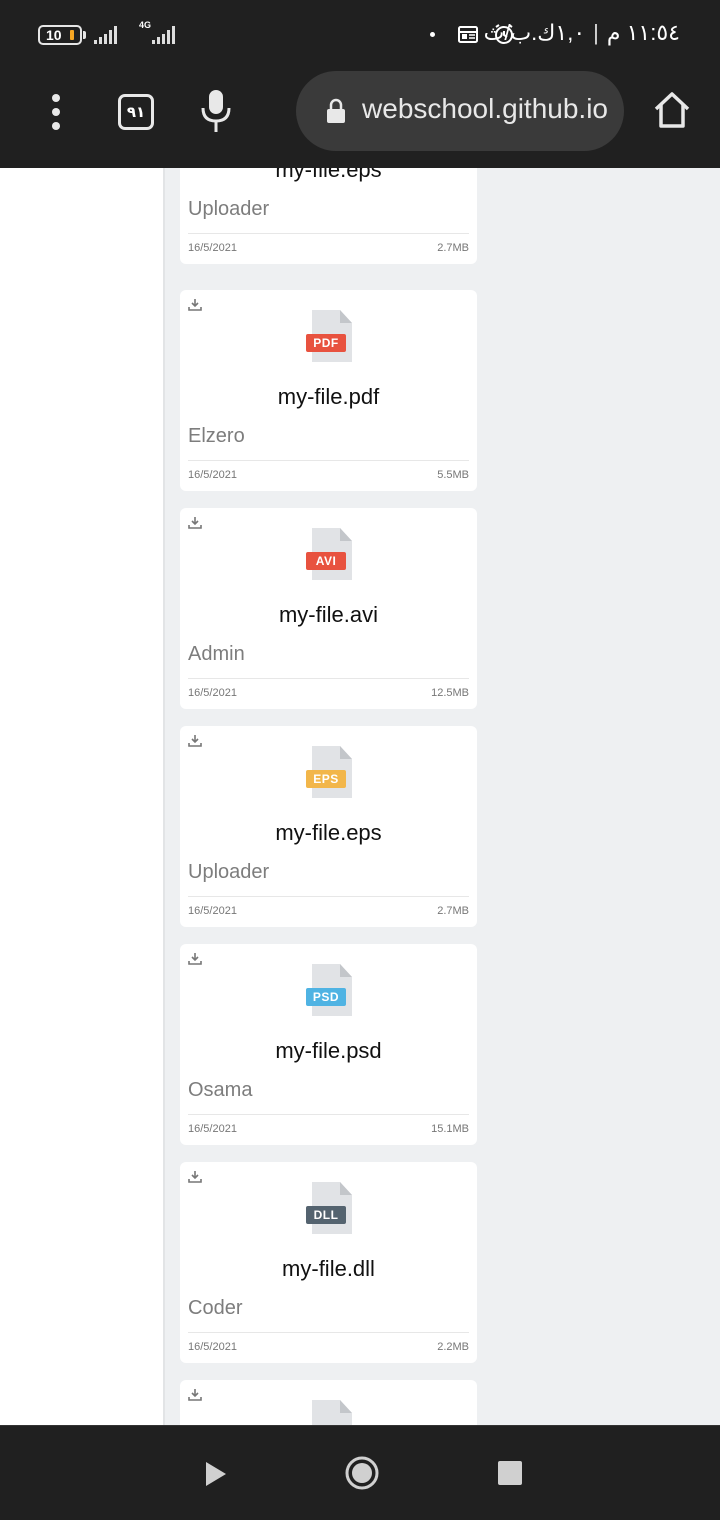  I want to click on file-size: 12.5MB, so click(450, 693).